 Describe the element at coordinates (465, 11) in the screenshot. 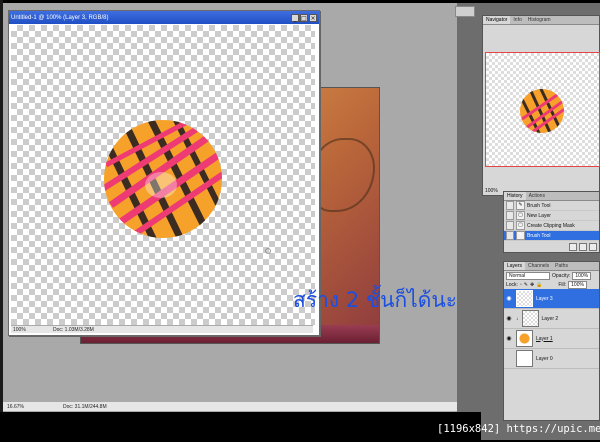

I see `collapse-toggle-button` at that location.